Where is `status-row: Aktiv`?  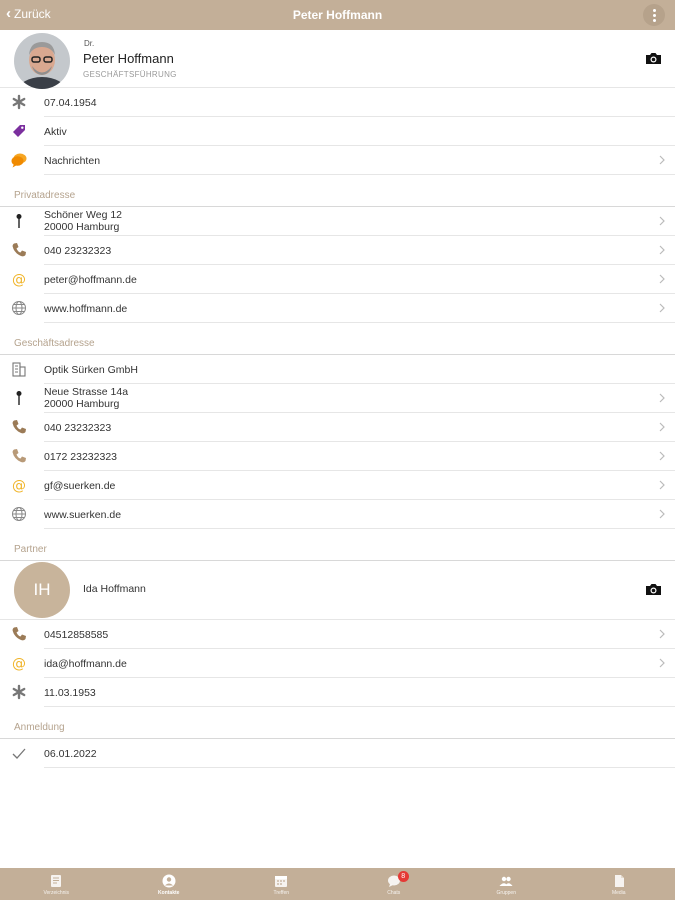
status-row: Aktiv is located at coordinates (344, 131).